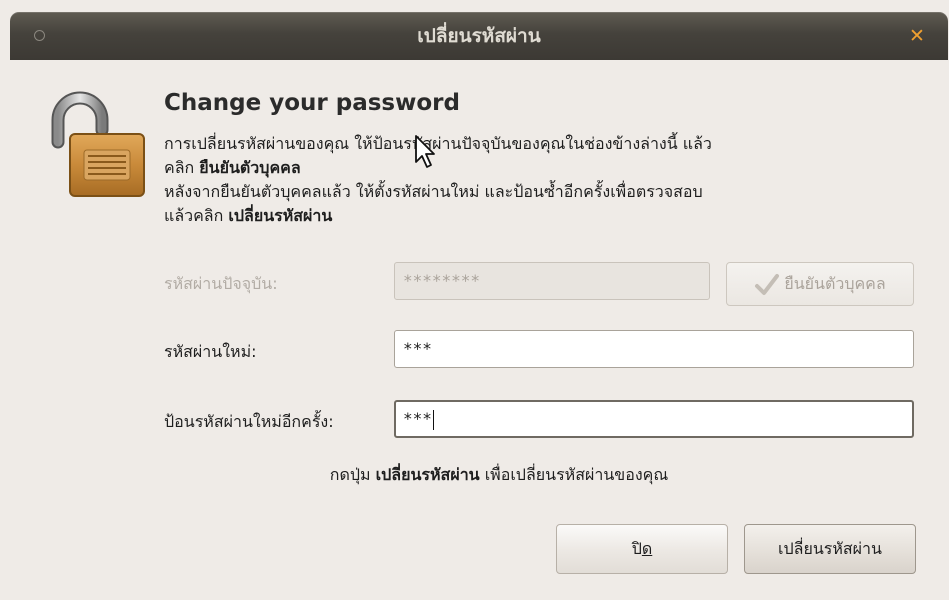 The width and height of the screenshot is (949, 600). Describe the element at coordinates (552, 281) in the screenshot. I see `current-password-field: ********` at that location.